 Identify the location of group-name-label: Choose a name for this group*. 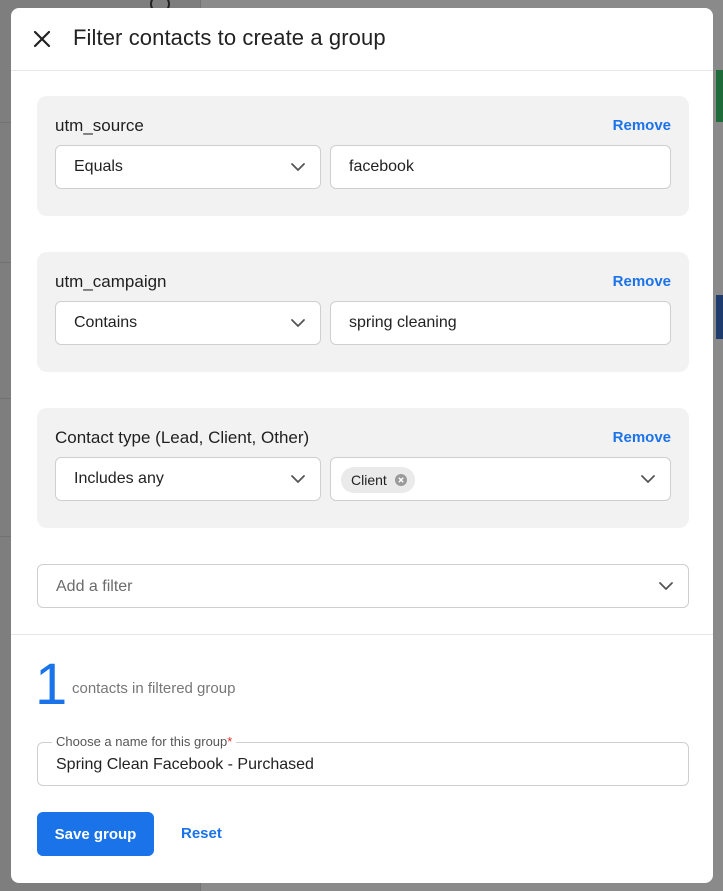
(144, 742).